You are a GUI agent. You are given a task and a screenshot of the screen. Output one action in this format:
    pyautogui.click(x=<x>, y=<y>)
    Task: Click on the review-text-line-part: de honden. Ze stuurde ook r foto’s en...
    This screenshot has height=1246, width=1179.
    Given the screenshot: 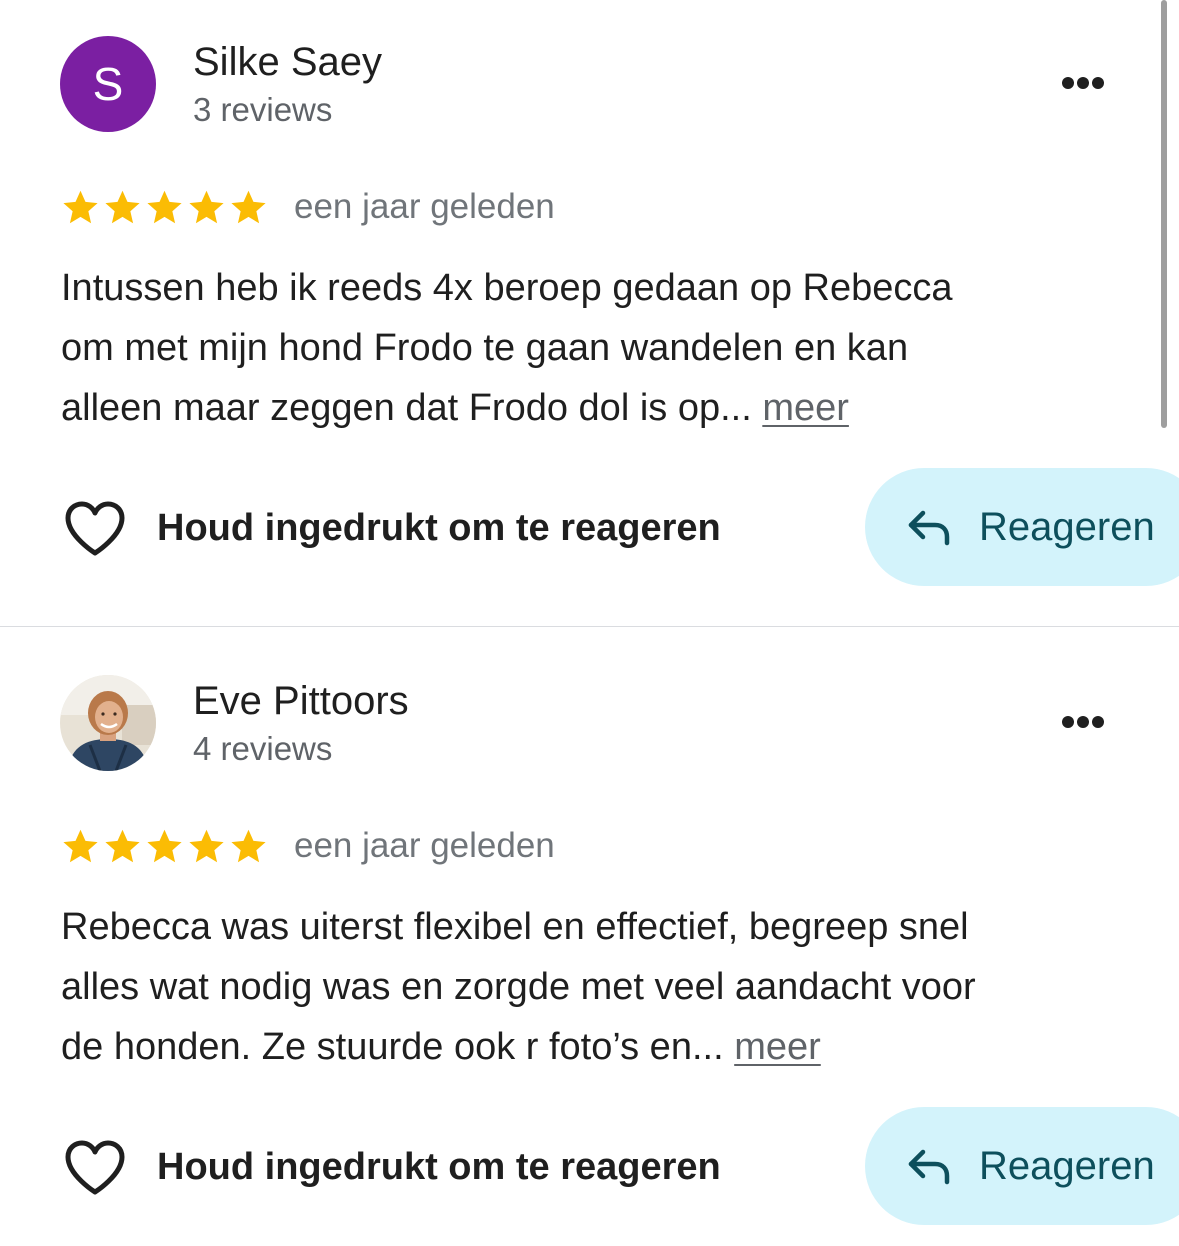 What is the action you would take?
    pyautogui.click(x=398, y=1047)
    